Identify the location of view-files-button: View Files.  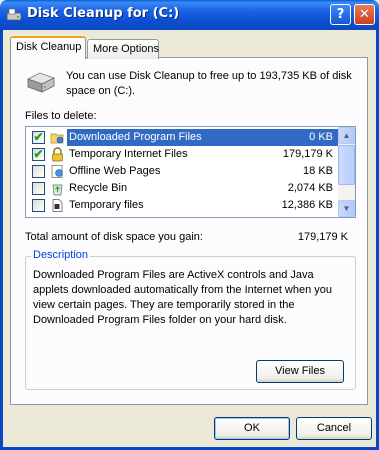
(300, 371).